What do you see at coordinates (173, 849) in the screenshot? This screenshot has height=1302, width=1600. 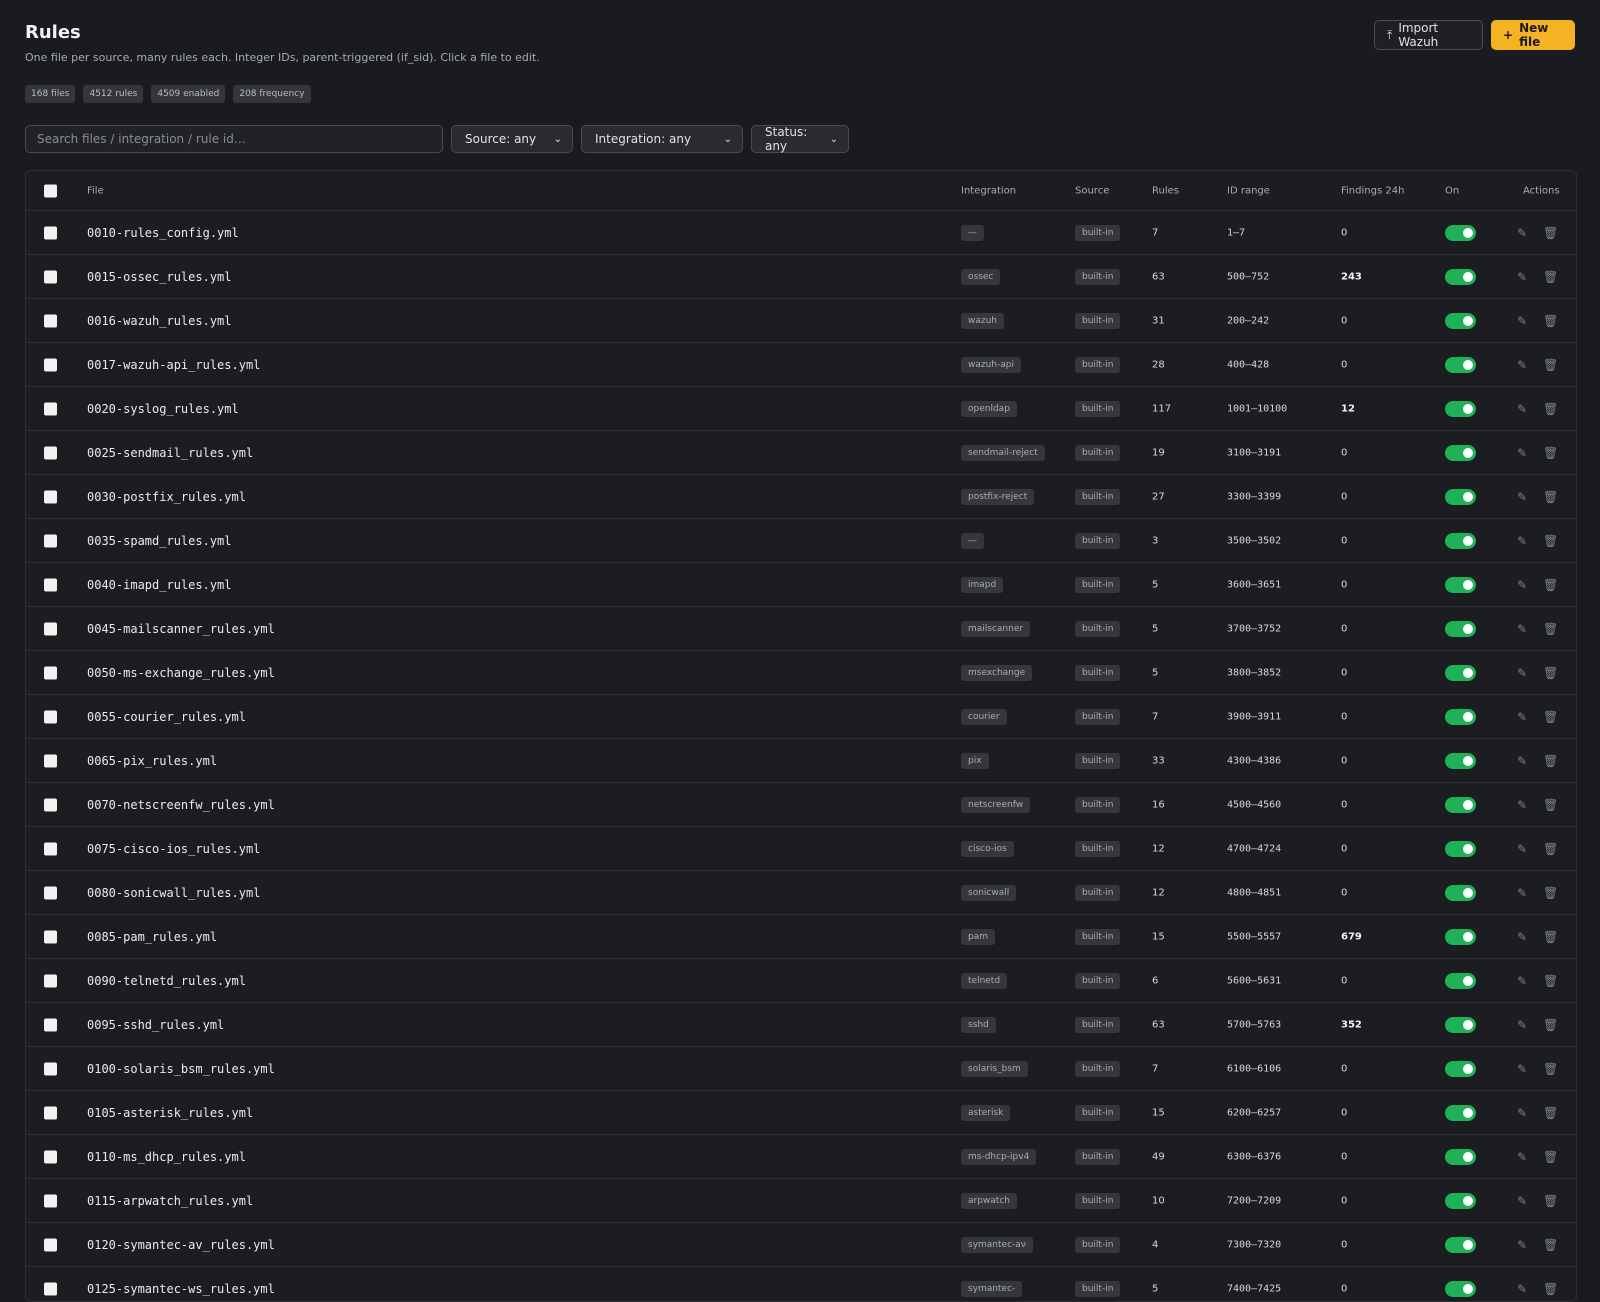 I see `file-name: 0075-cisco-ios_rules.yml` at bounding box center [173, 849].